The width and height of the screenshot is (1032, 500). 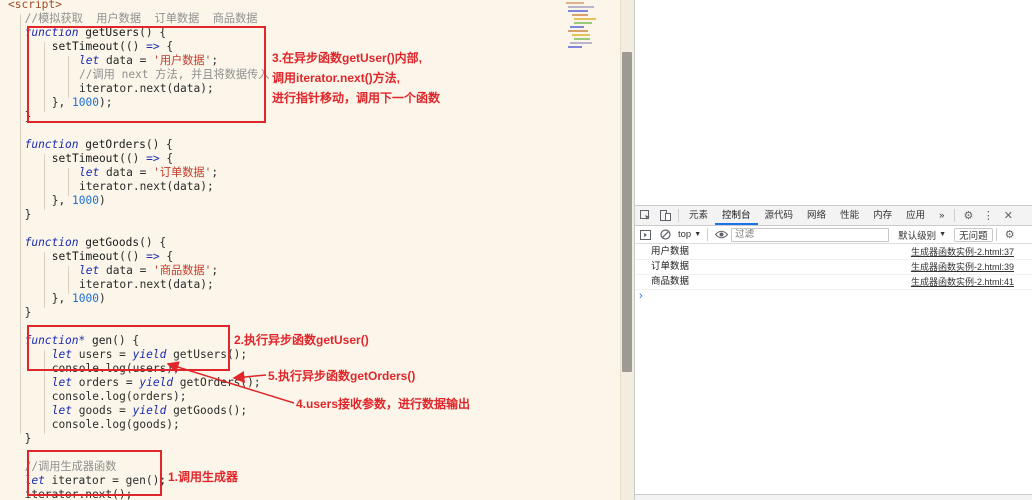 I want to click on code-line: console.log(orders);, so click(x=97, y=397).